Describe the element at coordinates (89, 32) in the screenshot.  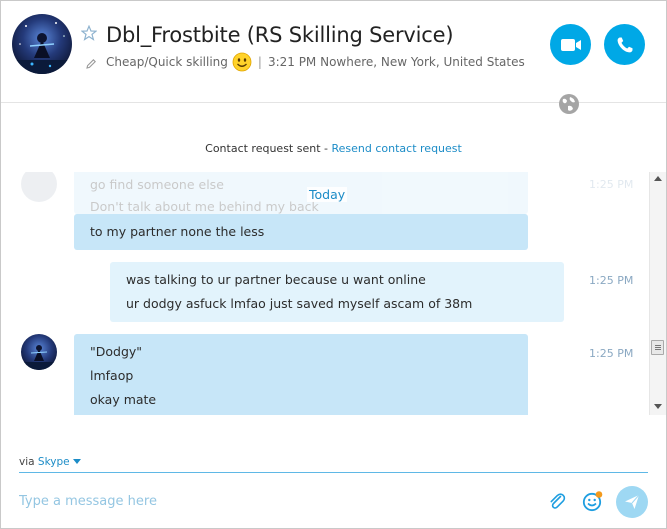
I see `favorite-star-icon` at that location.